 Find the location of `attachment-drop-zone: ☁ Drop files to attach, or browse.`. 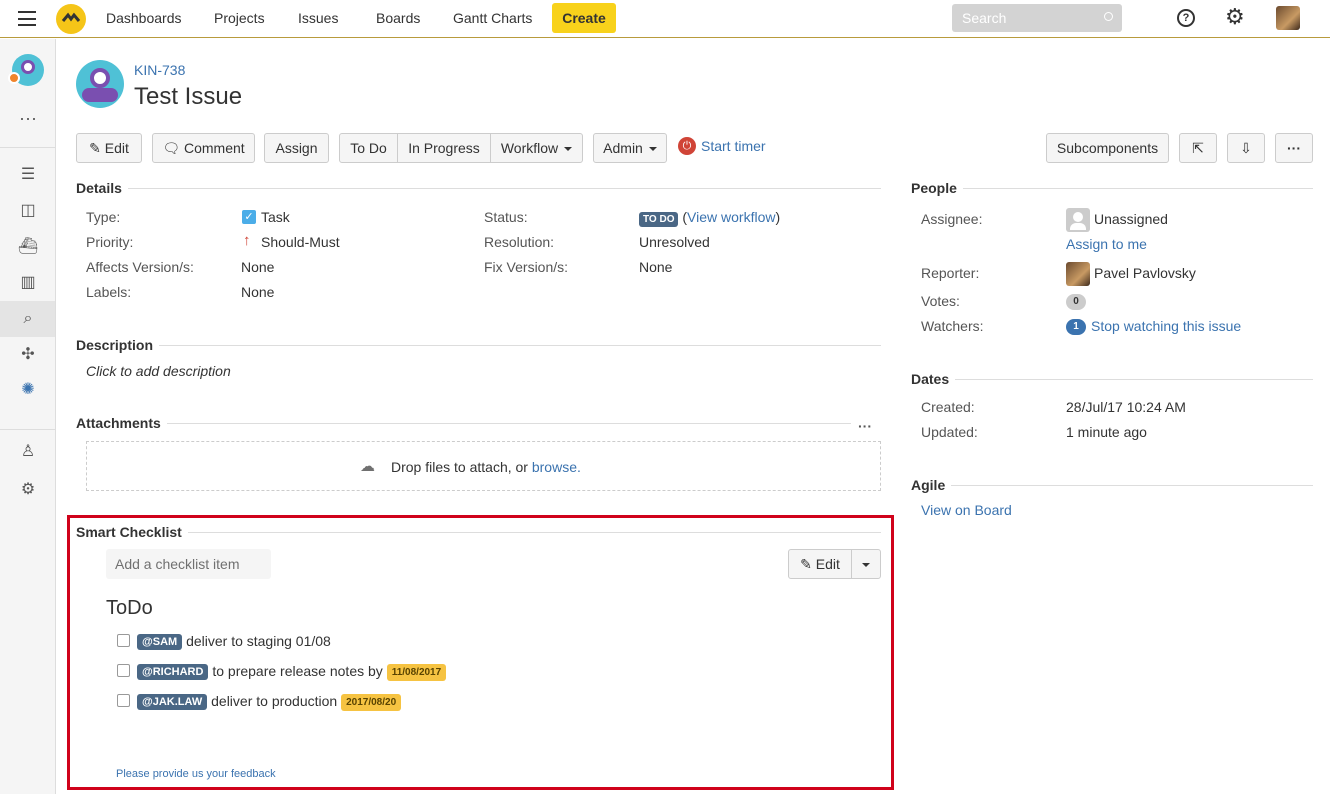

attachment-drop-zone: ☁ Drop files to attach, or browse. is located at coordinates (483, 466).